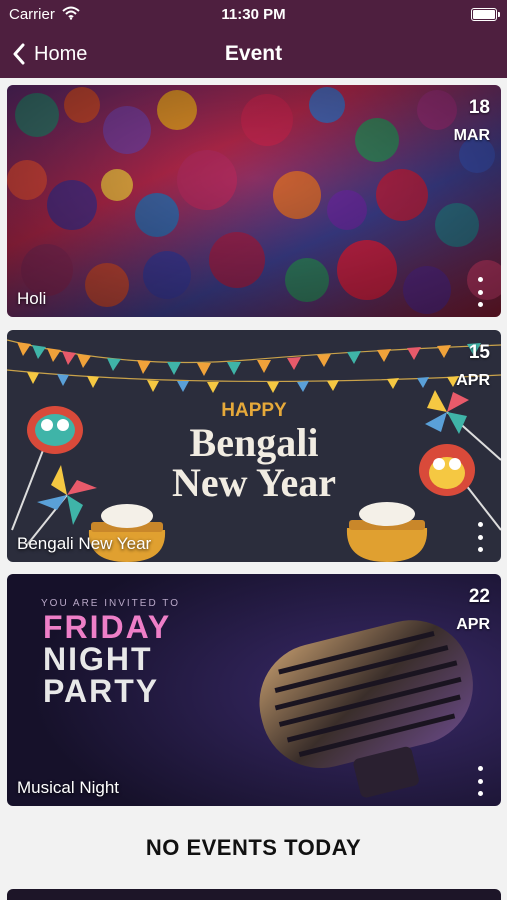 The width and height of the screenshot is (507, 900). What do you see at coordinates (479, 352) in the screenshot?
I see `event-day: 15` at bounding box center [479, 352].